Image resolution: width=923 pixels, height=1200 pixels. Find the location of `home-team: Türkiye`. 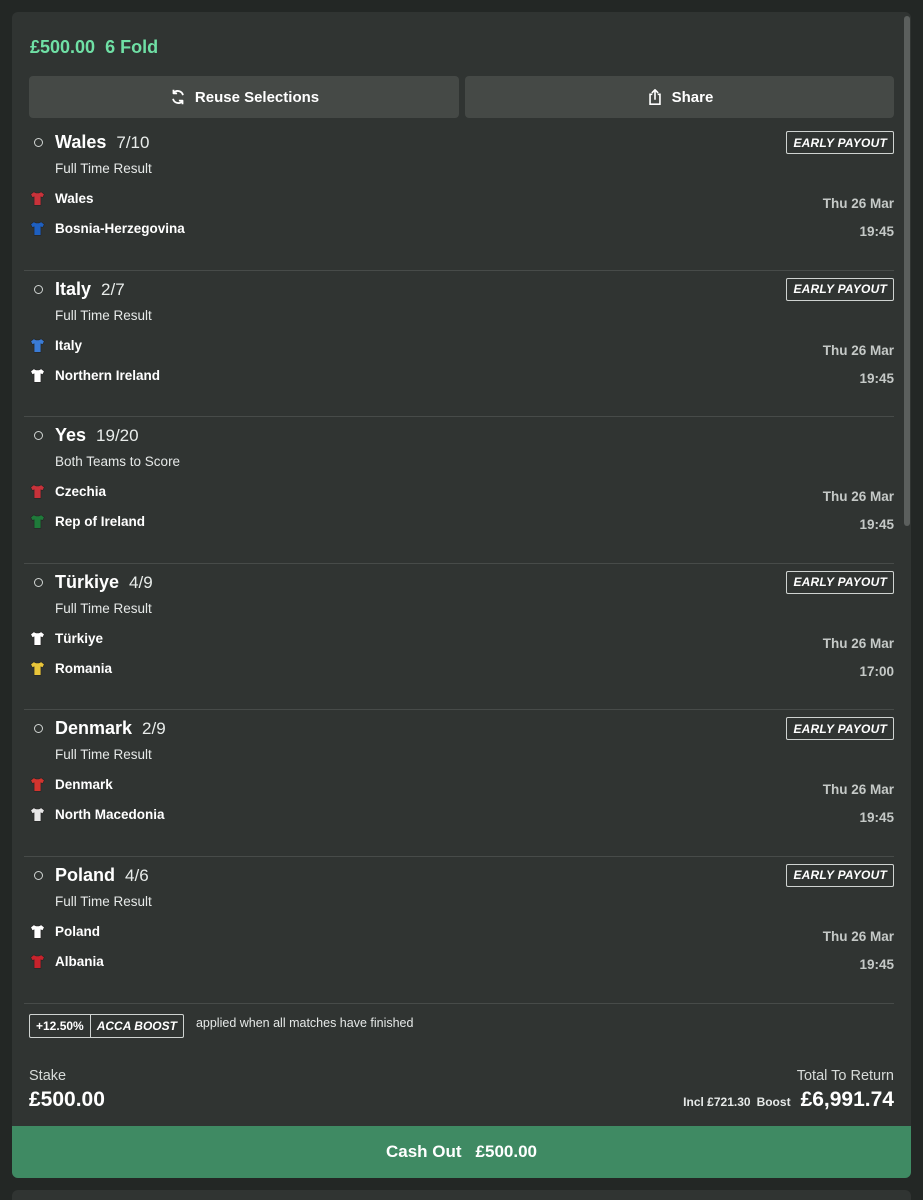

home-team: Türkiye is located at coordinates (66, 638).